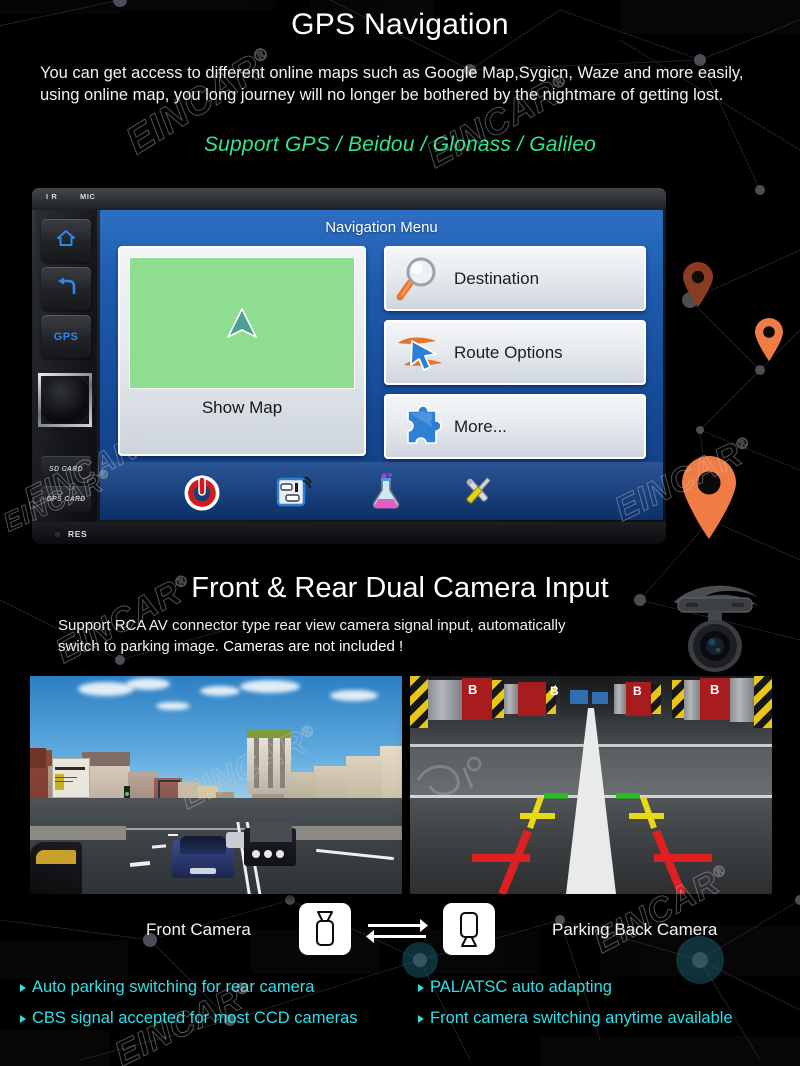 The width and height of the screenshot is (800, 1066). What do you see at coordinates (715, 626) in the screenshot?
I see `rear-view-camera-product-icon` at bounding box center [715, 626].